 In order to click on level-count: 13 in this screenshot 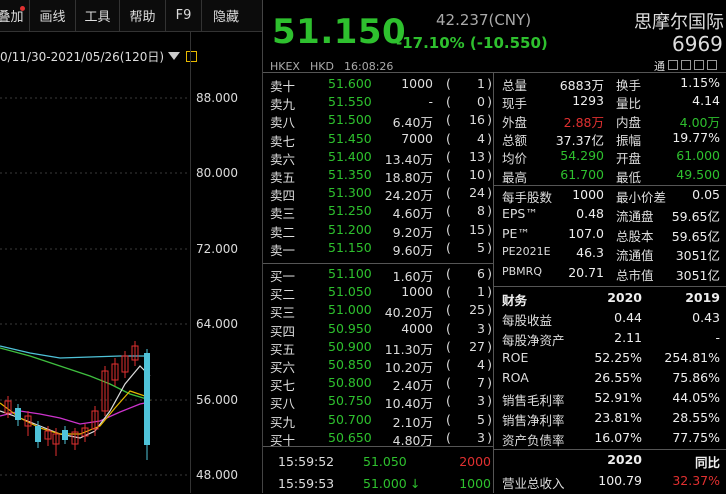, I will do `click(477, 156)`.